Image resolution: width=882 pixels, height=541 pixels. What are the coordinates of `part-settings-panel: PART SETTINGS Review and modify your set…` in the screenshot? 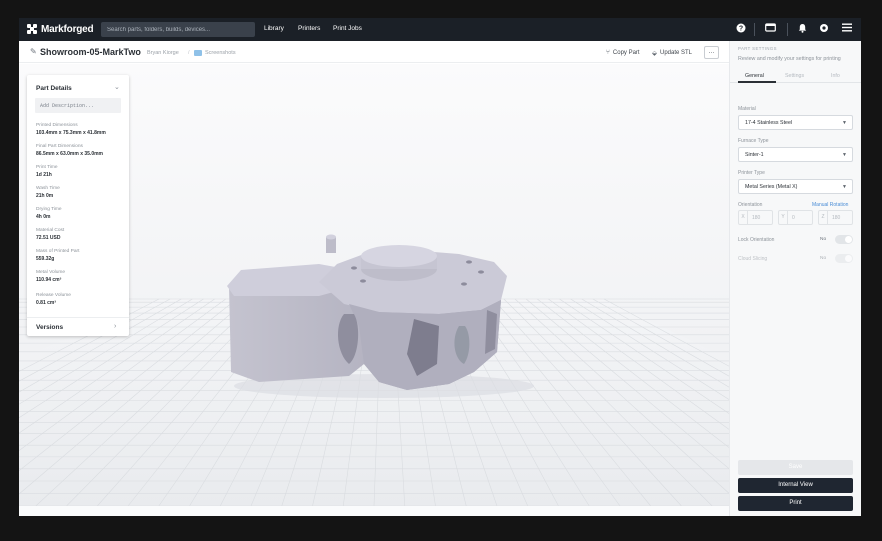 It's located at (795, 278).